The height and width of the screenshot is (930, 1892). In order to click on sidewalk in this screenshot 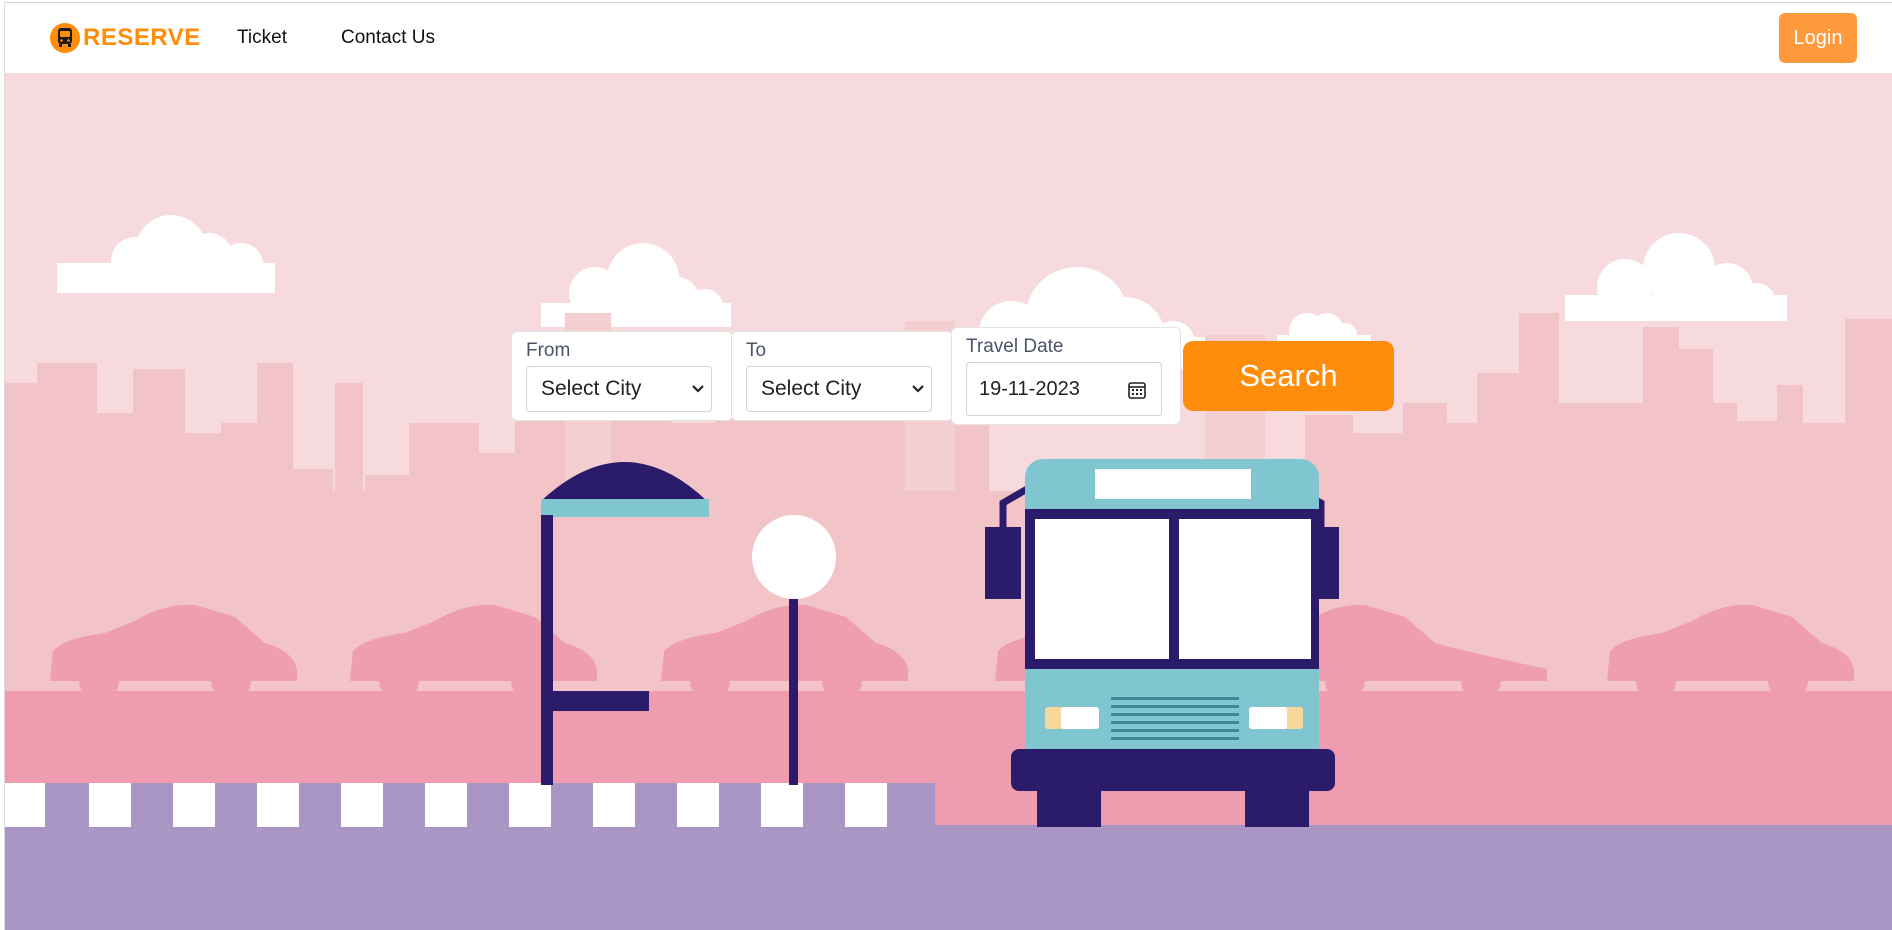, I will do `click(948, 877)`.